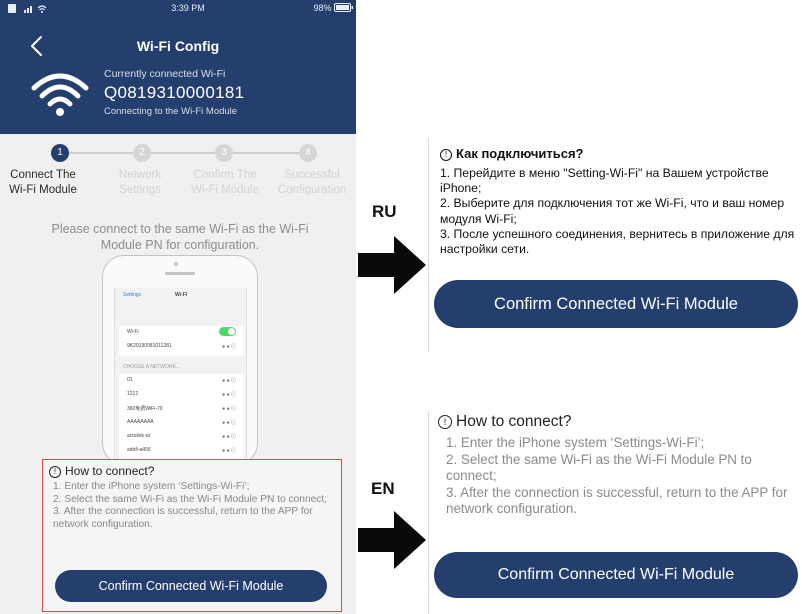 Image resolution: width=802 pixels, height=614 pixels. Describe the element at coordinates (181, 453) in the screenshot. I see `preview-network-row: airbfi-a456 ● ● ⓘ` at that location.